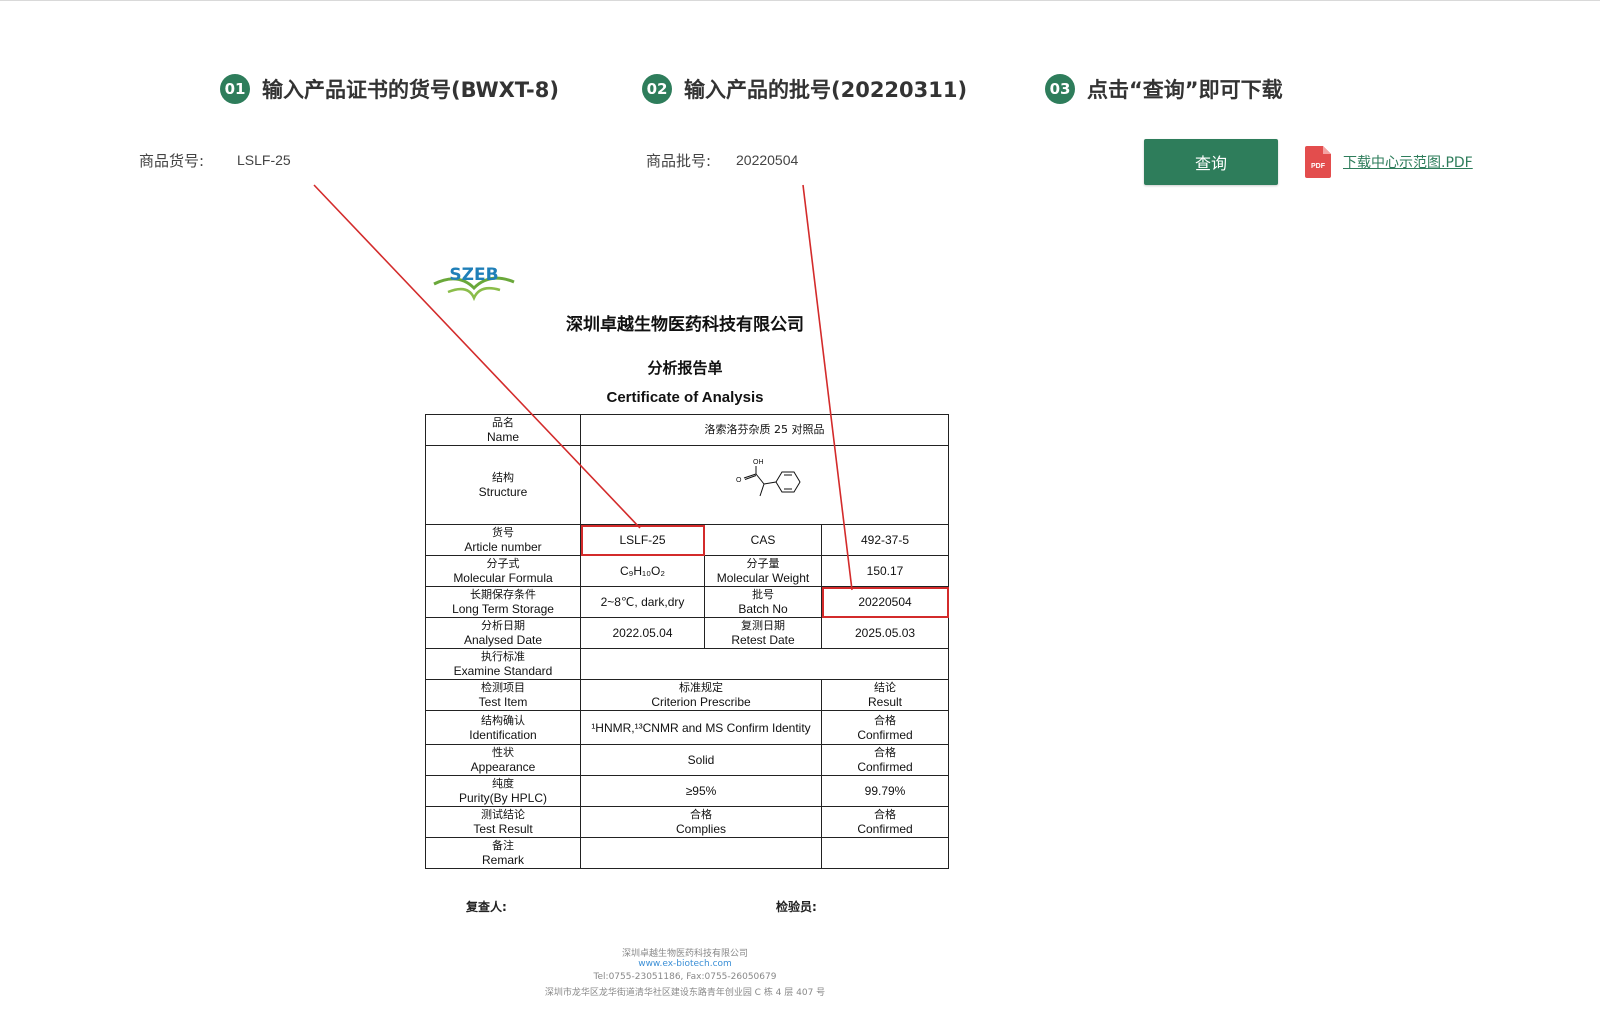 Image resolution: width=1600 pixels, height=1010 pixels. I want to click on formula-label: 分子式 Molecular Formula, so click(503, 571).